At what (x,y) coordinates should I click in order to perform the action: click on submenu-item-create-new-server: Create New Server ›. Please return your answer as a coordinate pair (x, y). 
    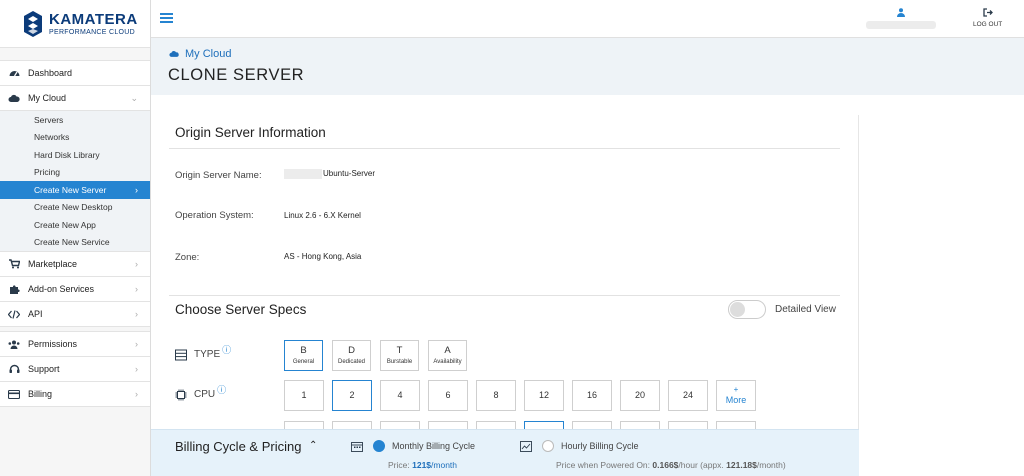
    Looking at the image, I should click on (75, 190).